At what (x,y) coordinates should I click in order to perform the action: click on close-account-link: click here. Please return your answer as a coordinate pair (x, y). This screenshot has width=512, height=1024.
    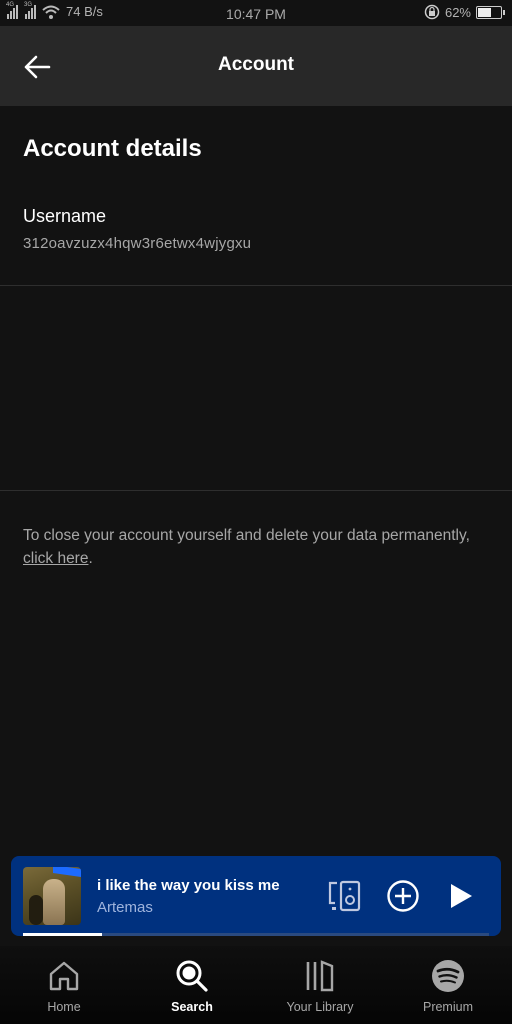
    Looking at the image, I should click on (55, 558).